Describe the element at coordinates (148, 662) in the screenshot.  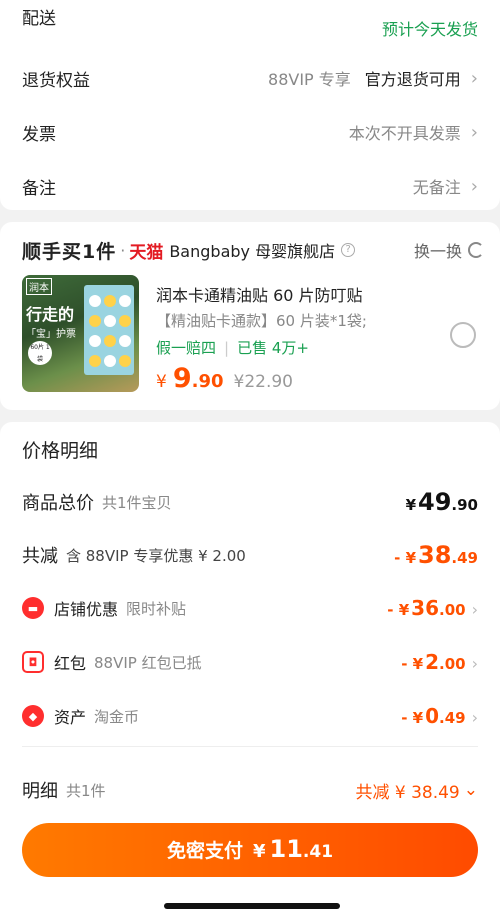
I see `red-packet-sub: 88VIP 红包已抵` at that location.